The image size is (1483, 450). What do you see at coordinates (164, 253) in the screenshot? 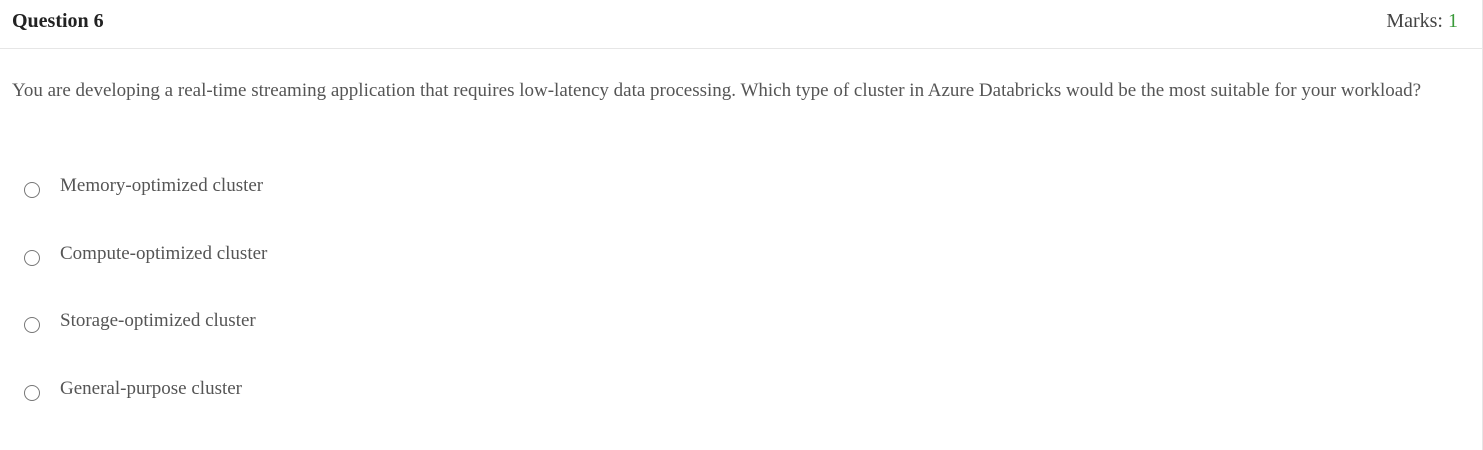
I see `option-label: Compute-optimized cluster` at bounding box center [164, 253].